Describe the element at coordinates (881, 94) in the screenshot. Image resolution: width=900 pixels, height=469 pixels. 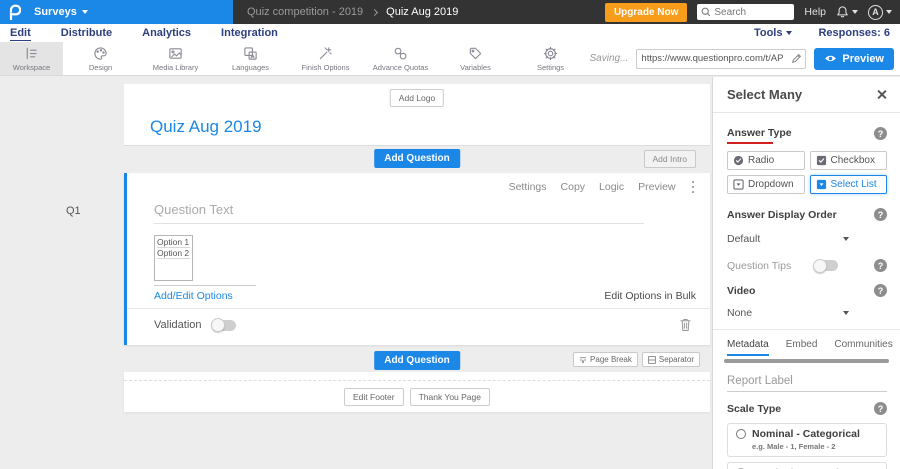
I see `close-icon` at that location.